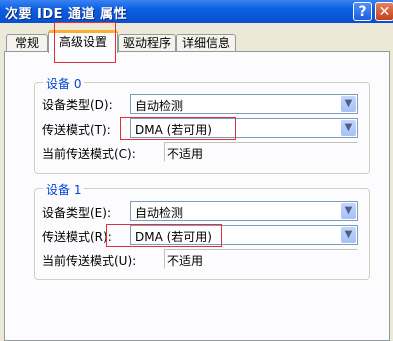 The height and width of the screenshot is (341, 393). Describe the element at coordinates (159, 213) in the screenshot. I see `device-1-type-value: 自动检测` at that location.